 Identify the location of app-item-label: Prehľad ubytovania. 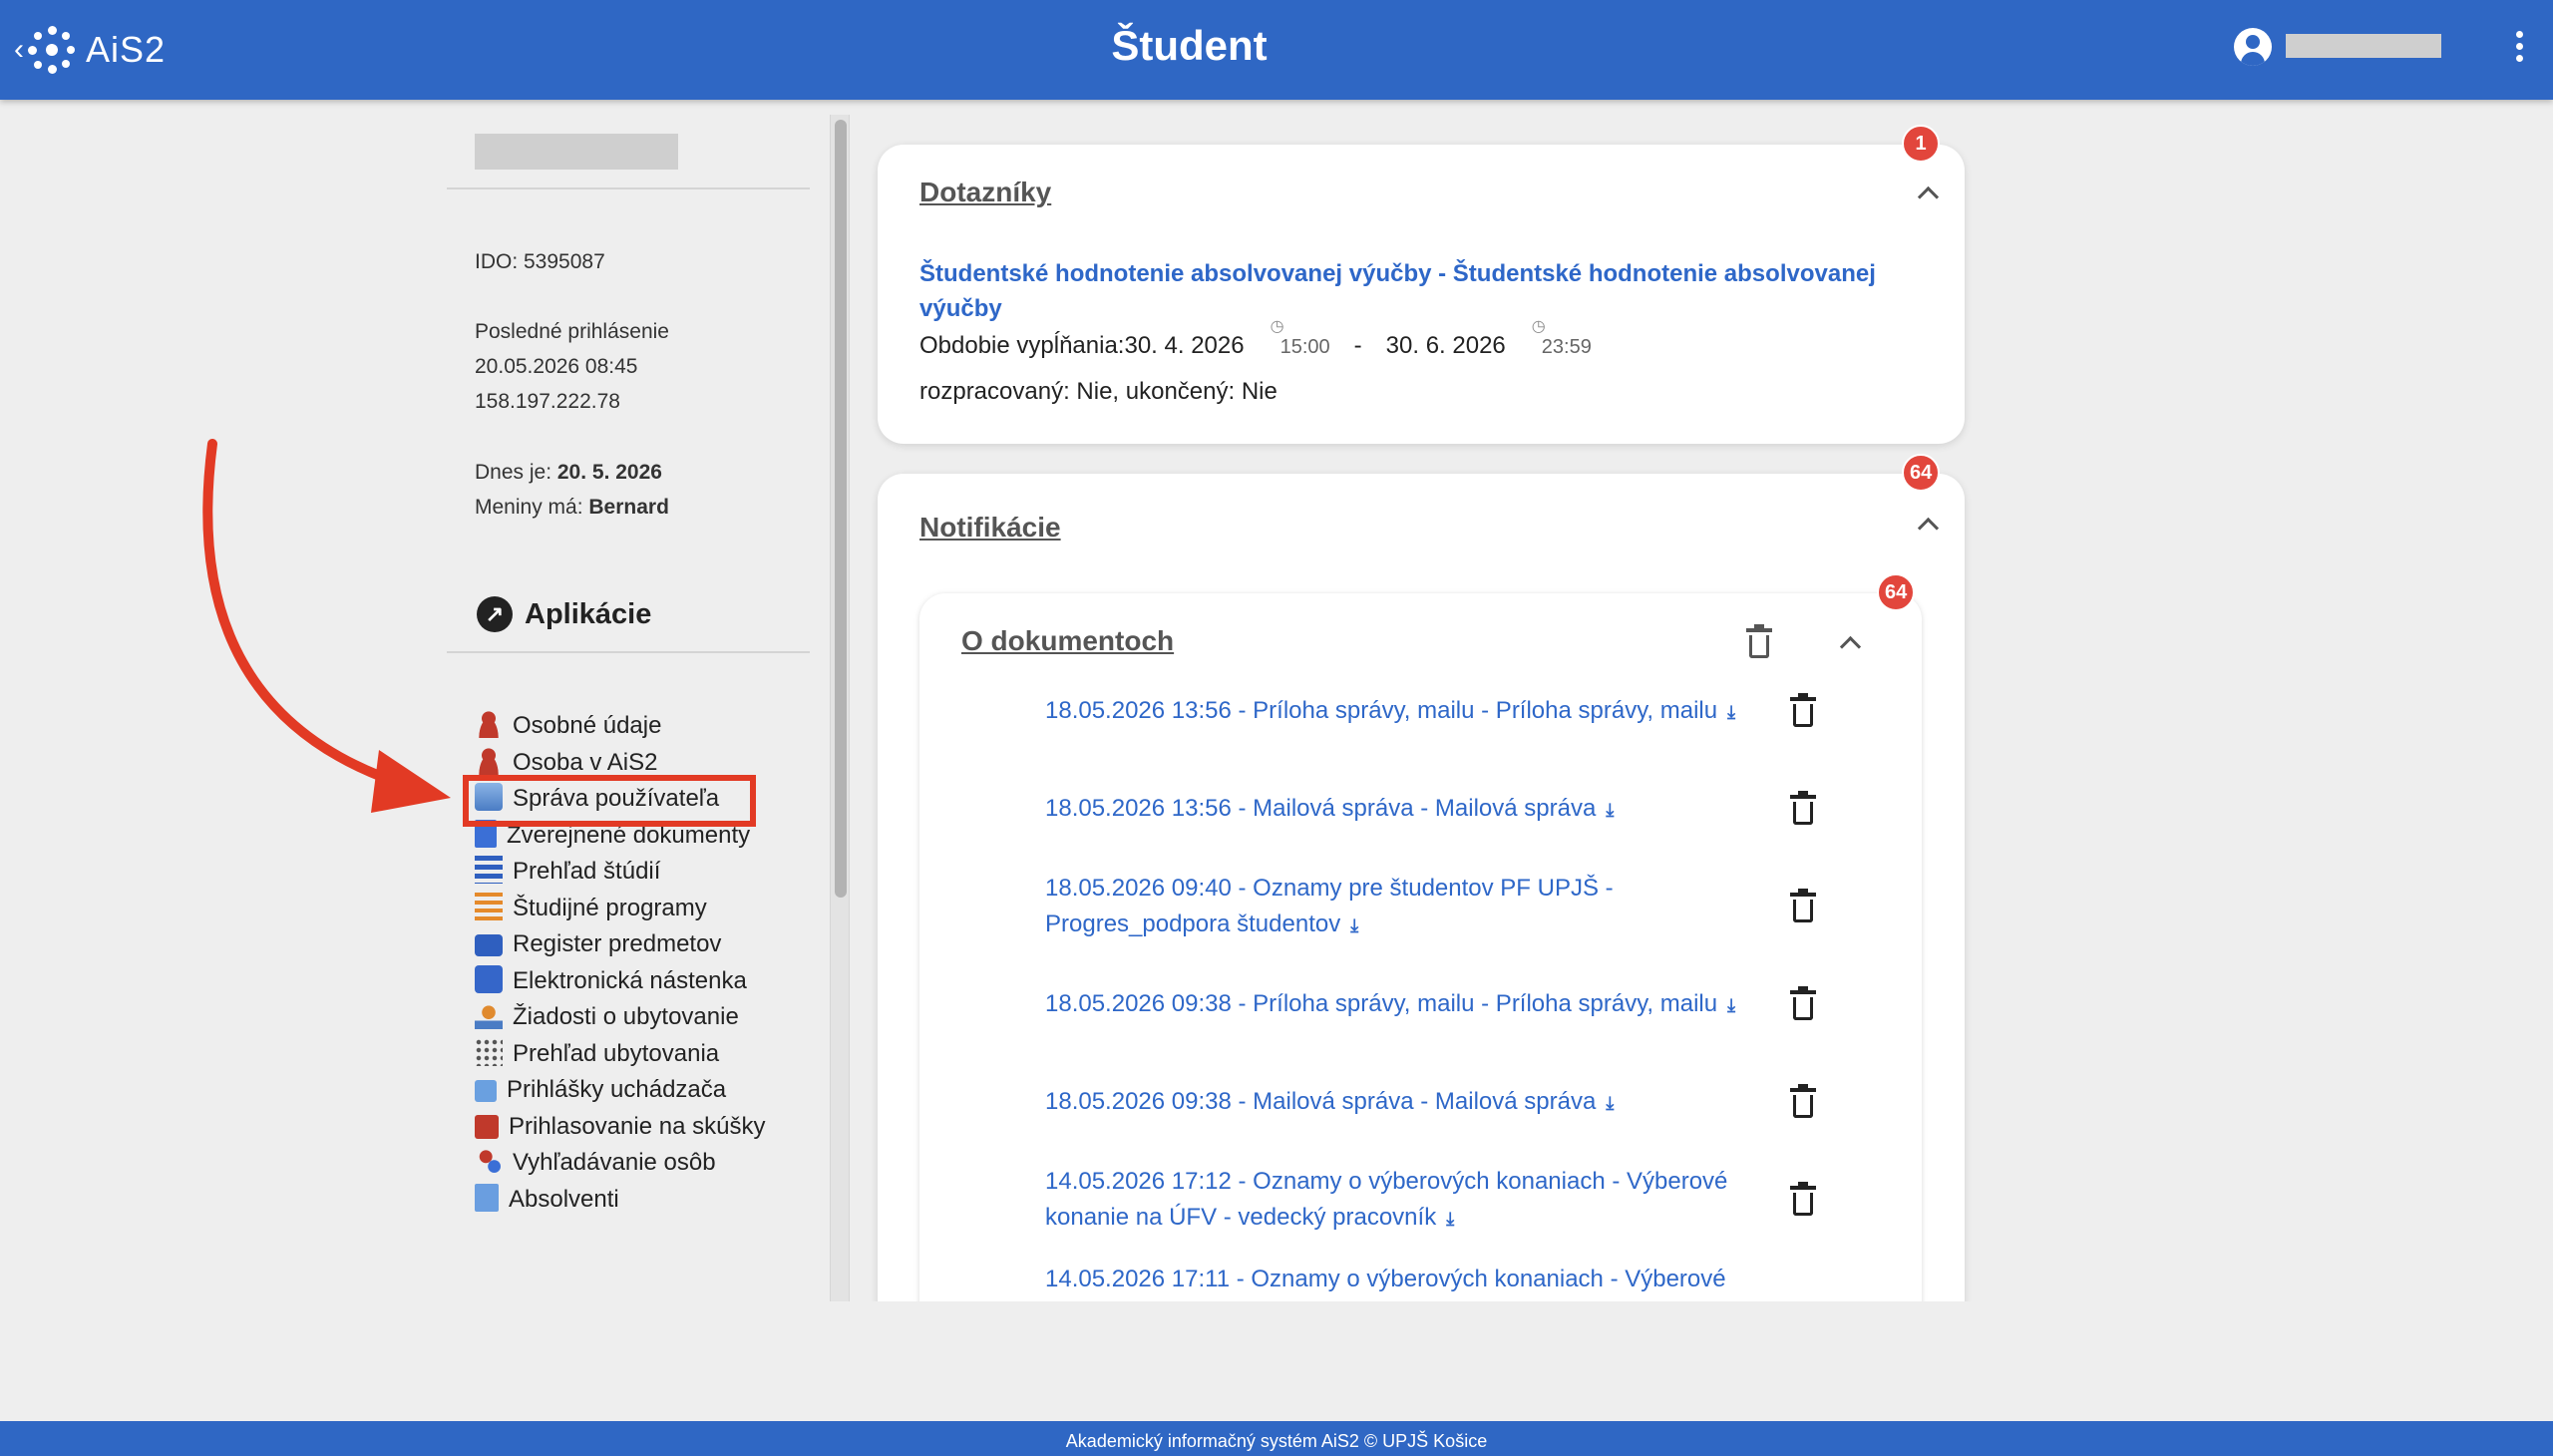
(617, 1053).